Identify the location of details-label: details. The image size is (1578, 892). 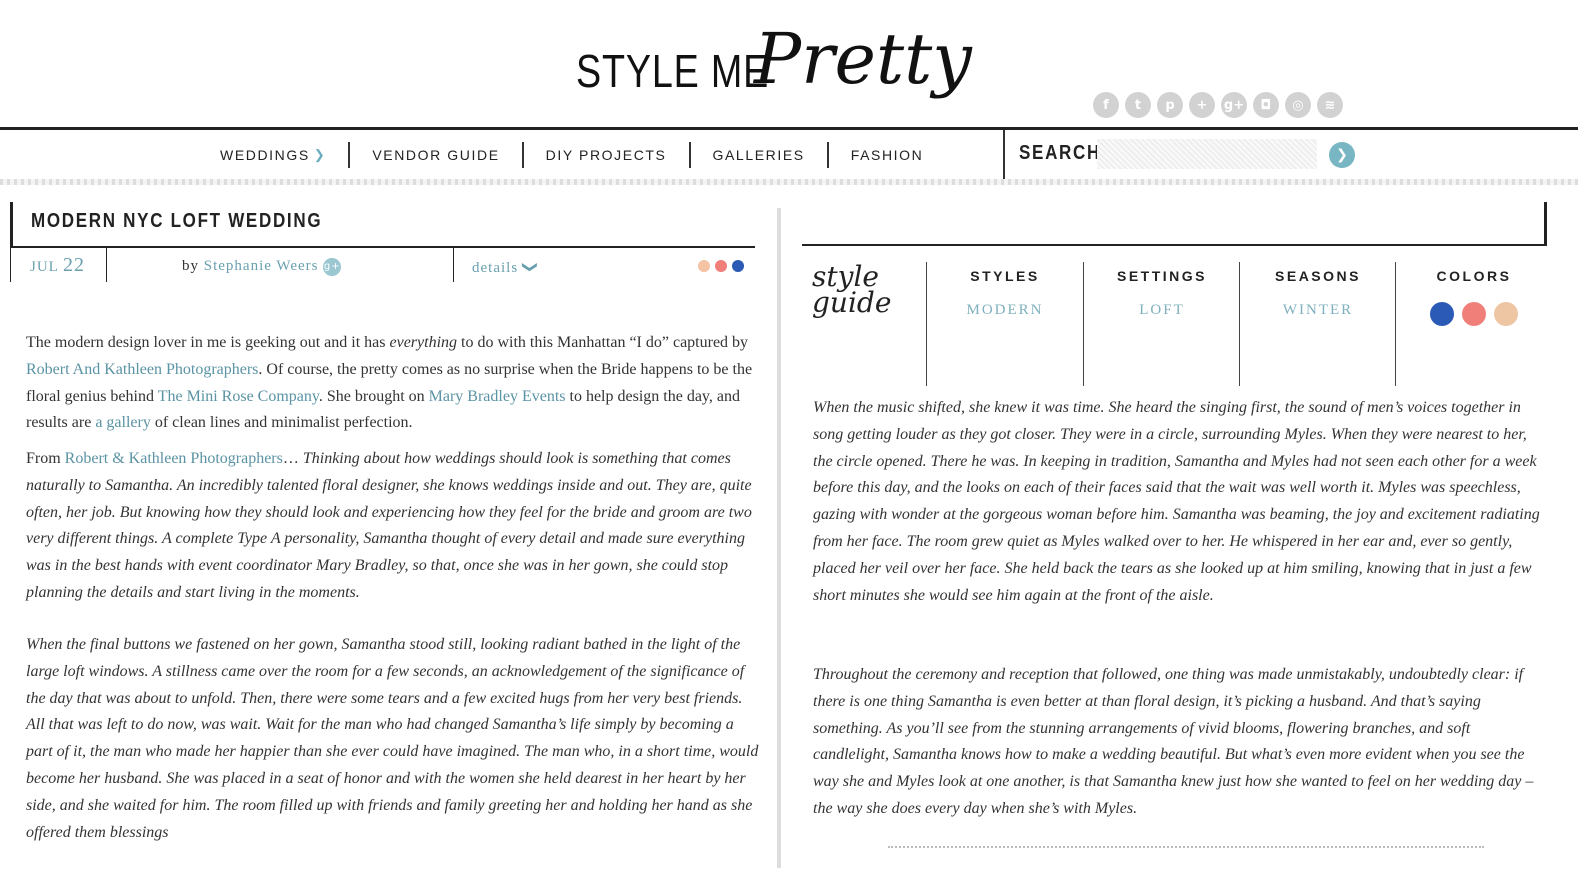
(495, 268).